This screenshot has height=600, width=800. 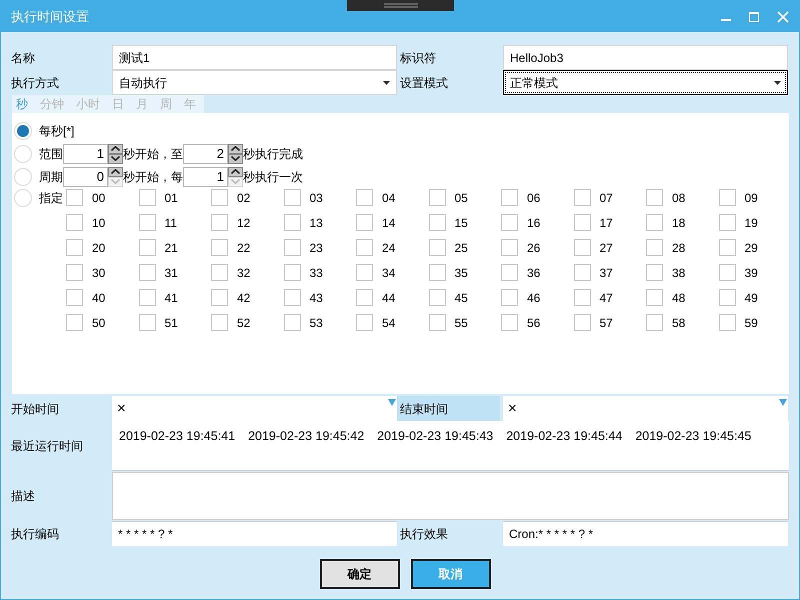 What do you see at coordinates (205, 154) in the screenshot?
I see `number-field: 2` at bounding box center [205, 154].